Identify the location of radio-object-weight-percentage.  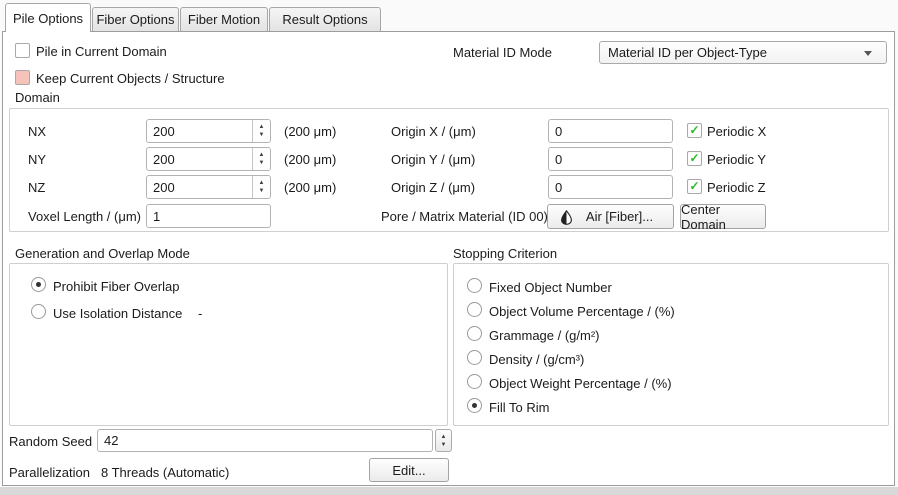
(474, 381).